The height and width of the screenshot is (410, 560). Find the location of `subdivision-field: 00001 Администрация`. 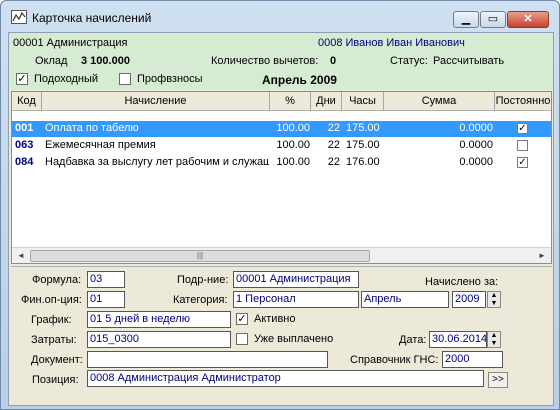

subdivision-field: 00001 Администрация is located at coordinates (296, 279).